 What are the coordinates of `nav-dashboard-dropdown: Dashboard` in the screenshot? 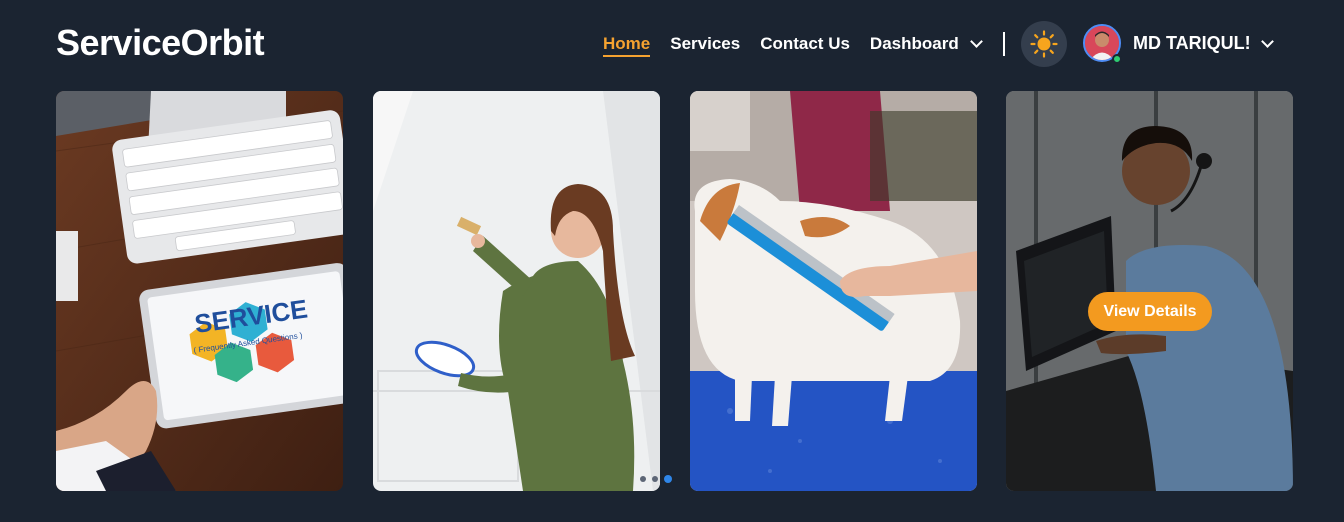 It's located at (926, 44).